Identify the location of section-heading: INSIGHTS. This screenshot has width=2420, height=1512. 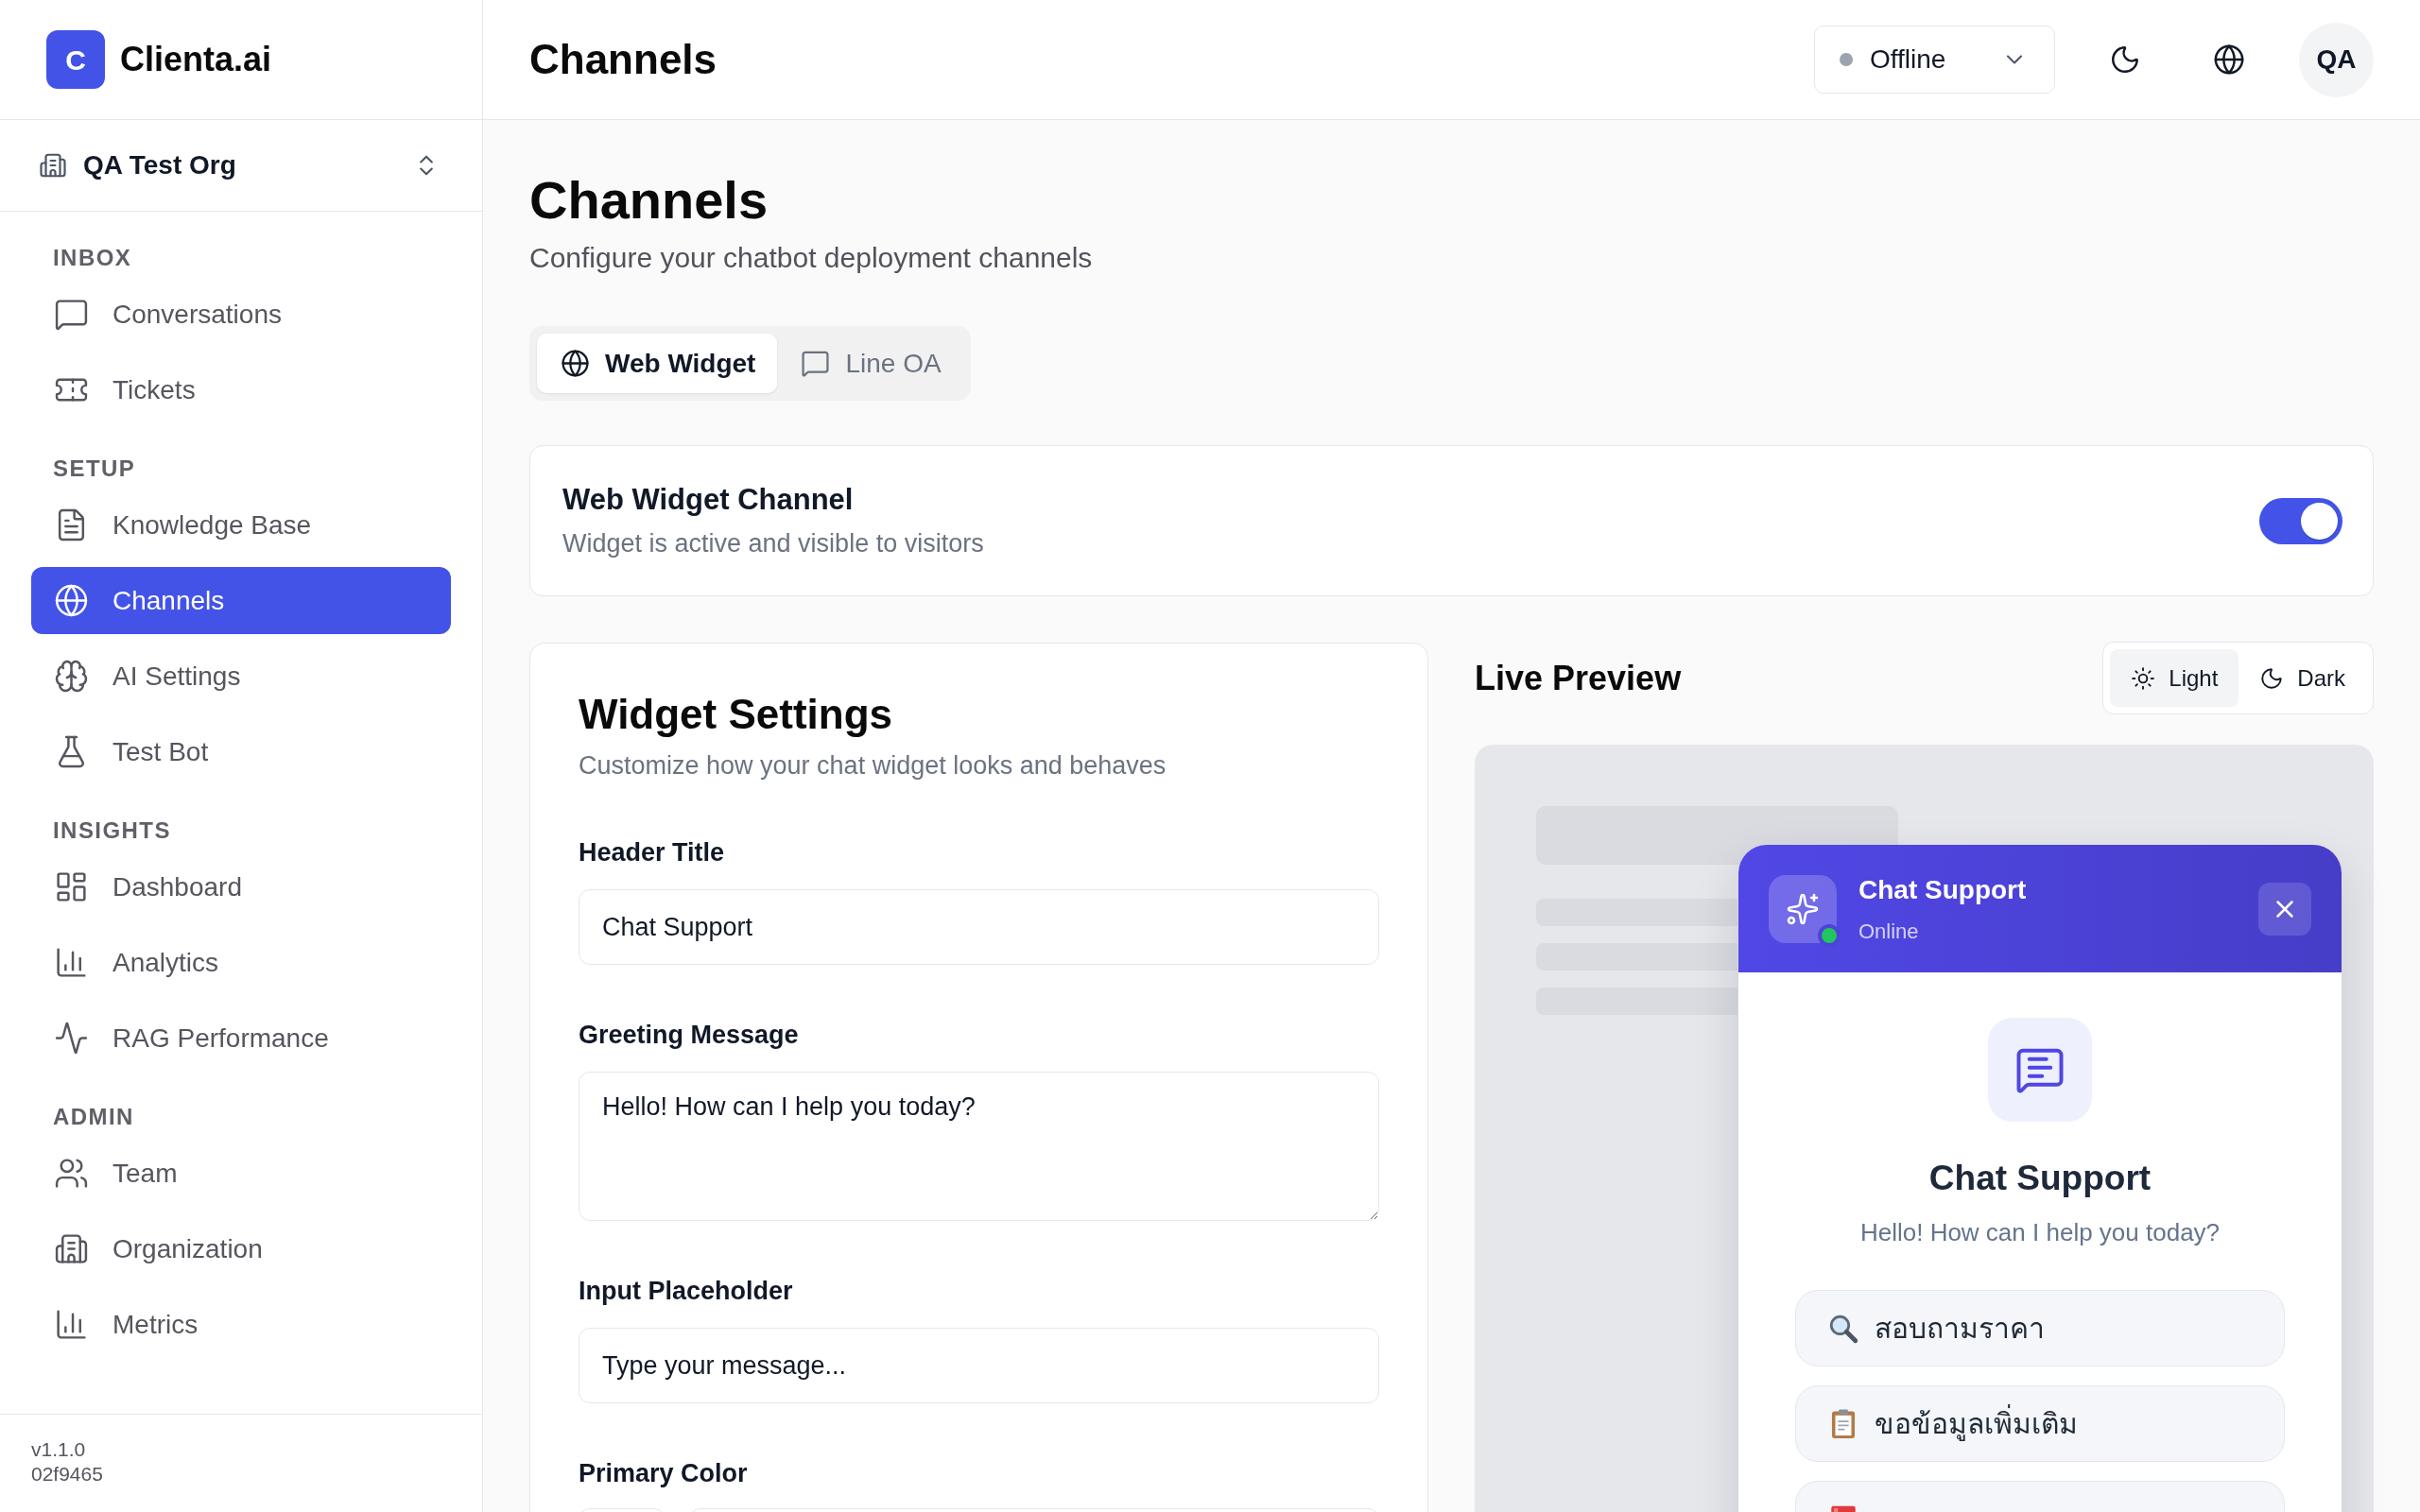
(112, 830).